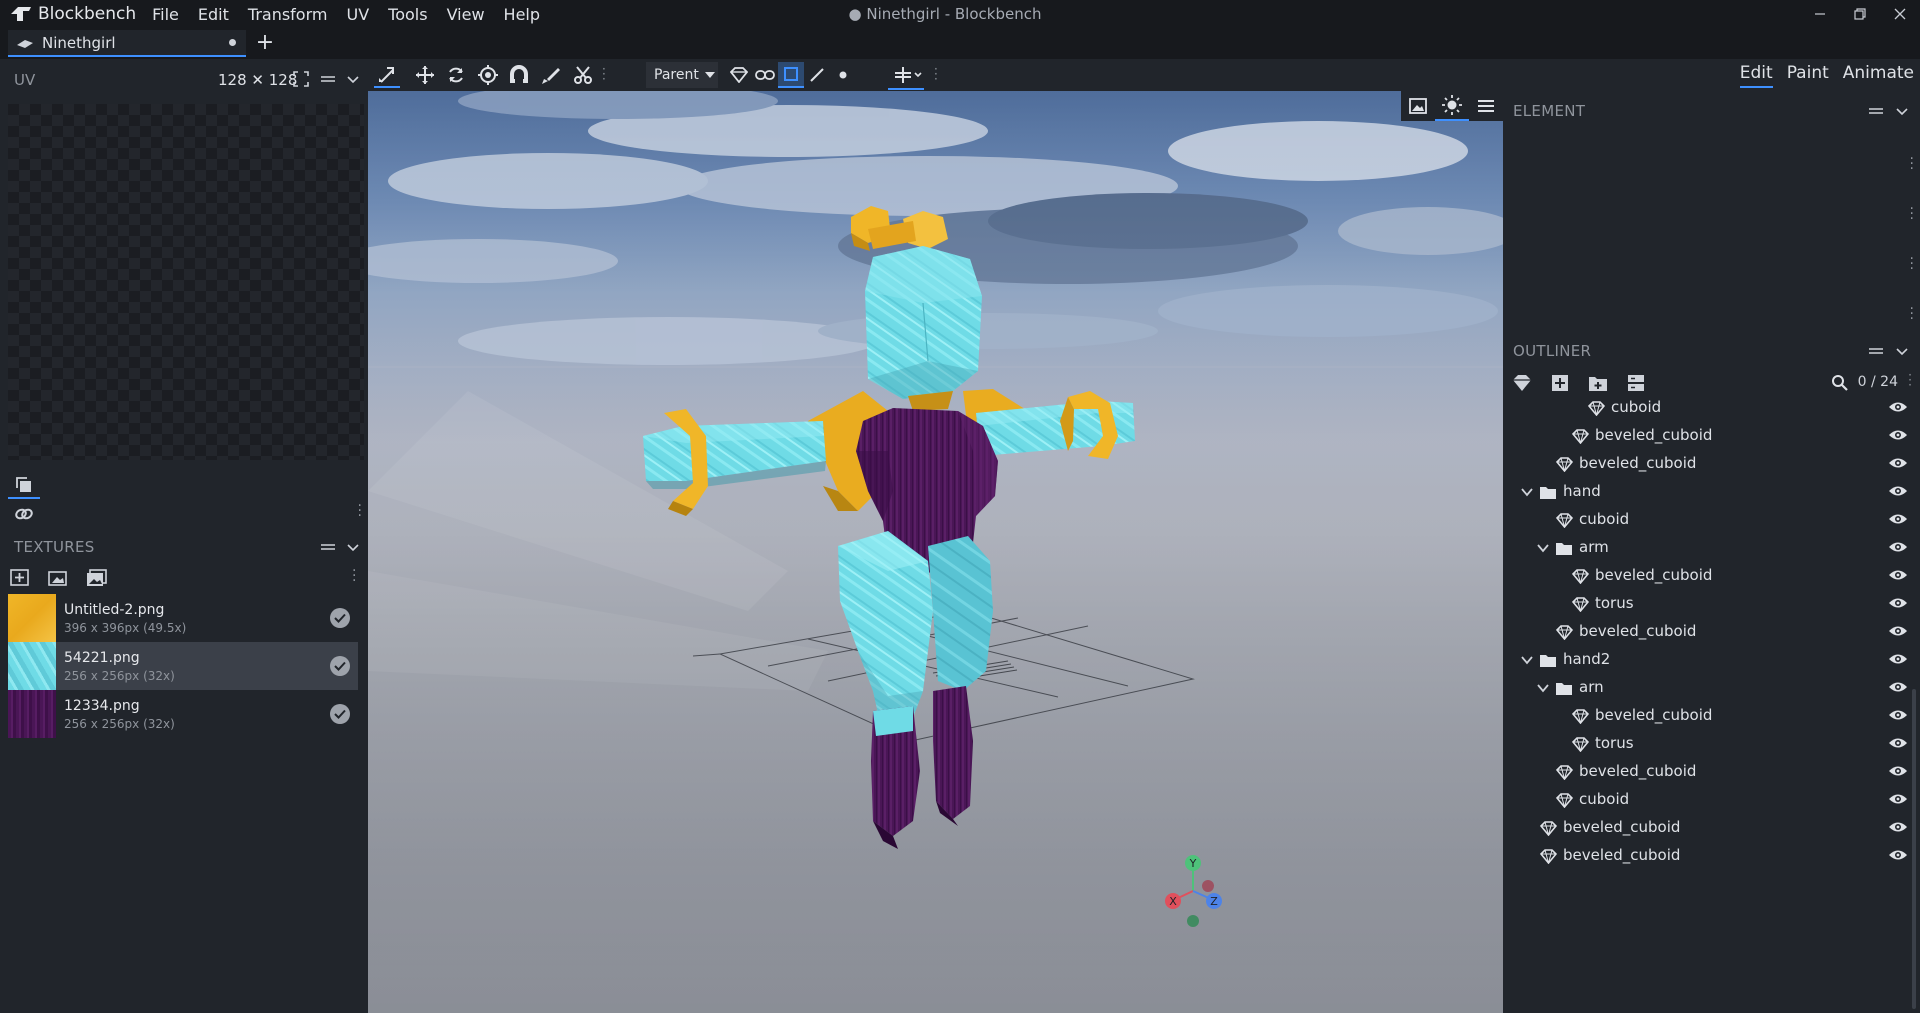 This screenshot has height=1013, width=1920. Describe the element at coordinates (257, 80) in the screenshot. I see `uv-size-display: 128 ✕ 128` at that location.